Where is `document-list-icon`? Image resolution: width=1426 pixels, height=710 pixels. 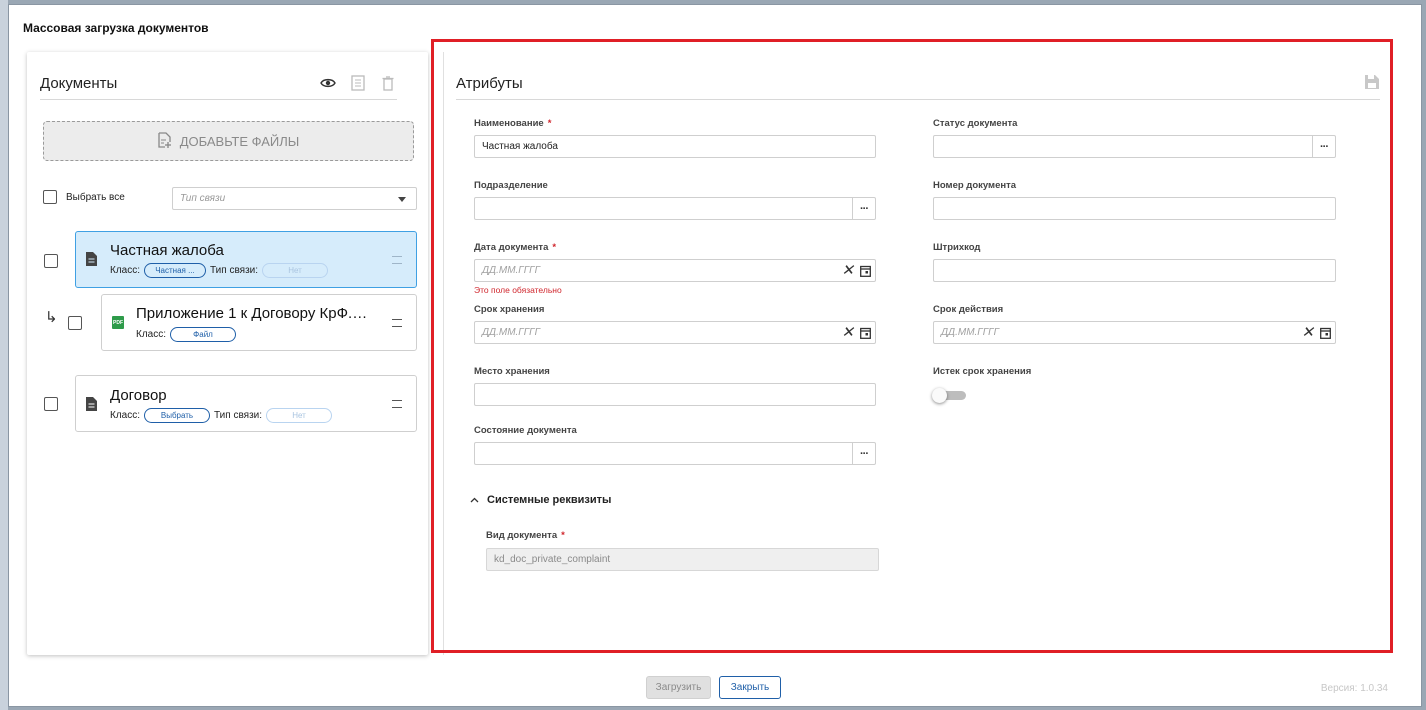 document-list-icon is located at coordinates (358, 83).